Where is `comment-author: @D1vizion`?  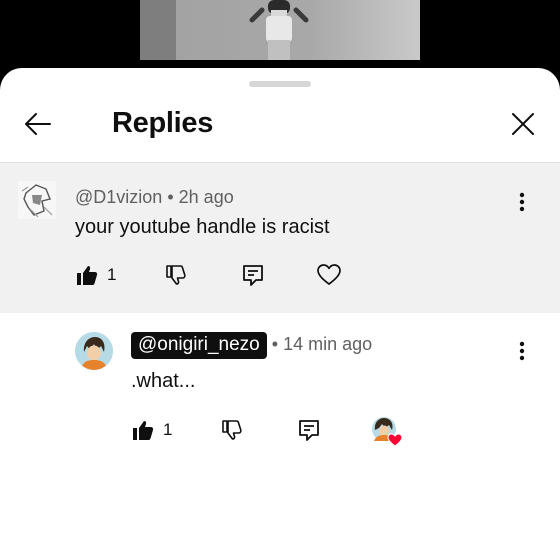 comment-author: @D1vizion is located at coordinates (118, 197).